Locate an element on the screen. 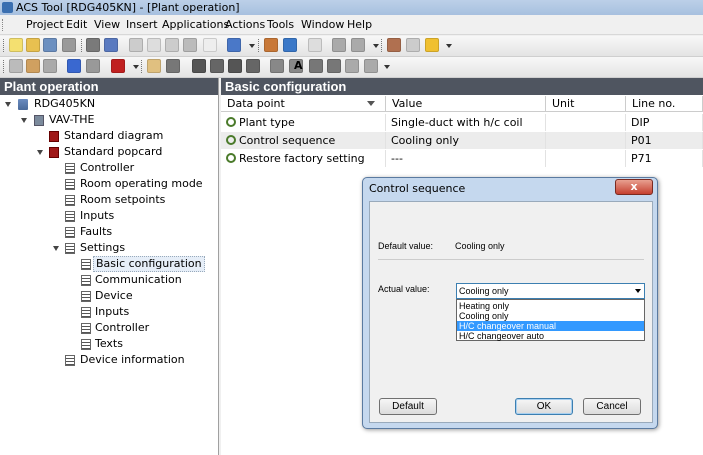 The width and height of the screenshot is (703, 455). basic-configuration-title: Basic configuration is located at coordinates (462, 86).